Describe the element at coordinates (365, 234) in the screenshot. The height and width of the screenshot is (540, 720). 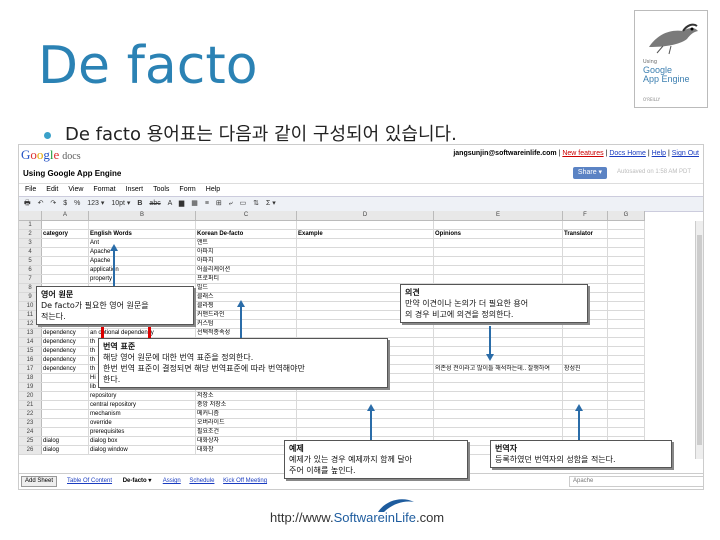
I see `table-cell: Example` at that location.